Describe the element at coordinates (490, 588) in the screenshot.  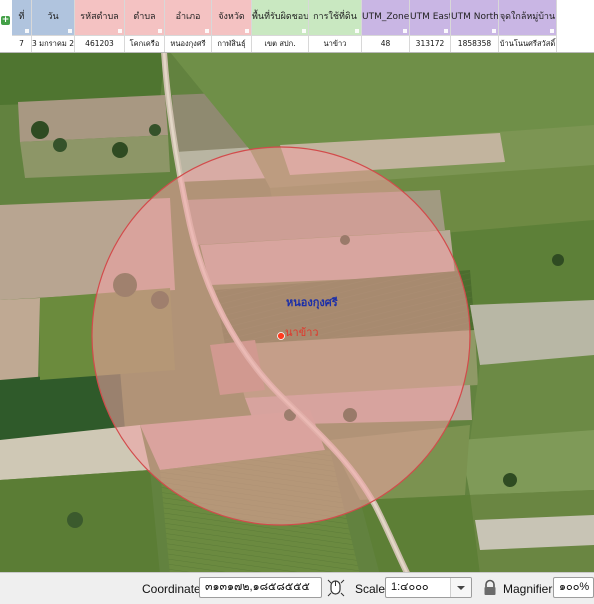
I see `lock-icon` at that location.